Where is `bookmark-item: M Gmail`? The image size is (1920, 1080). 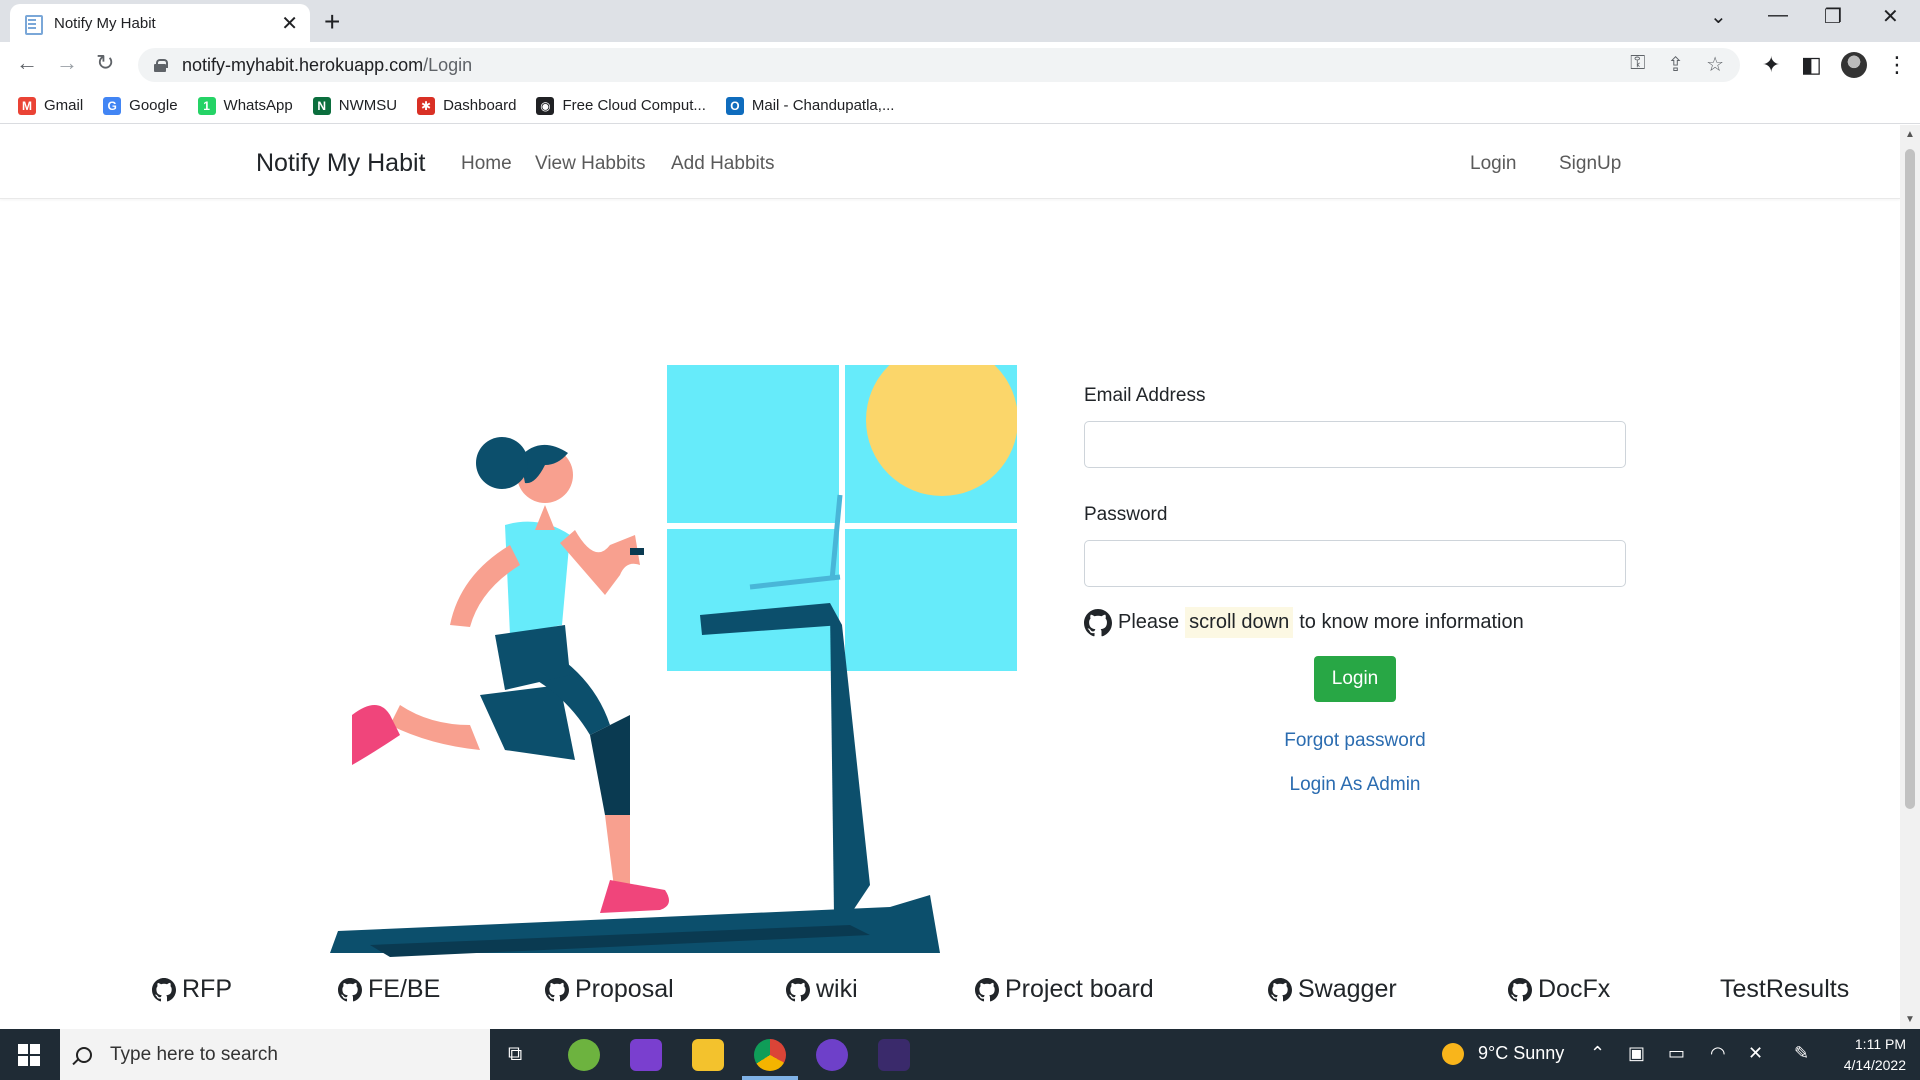
bookmark-item: M Gmail is located at coordinates (50, 105).